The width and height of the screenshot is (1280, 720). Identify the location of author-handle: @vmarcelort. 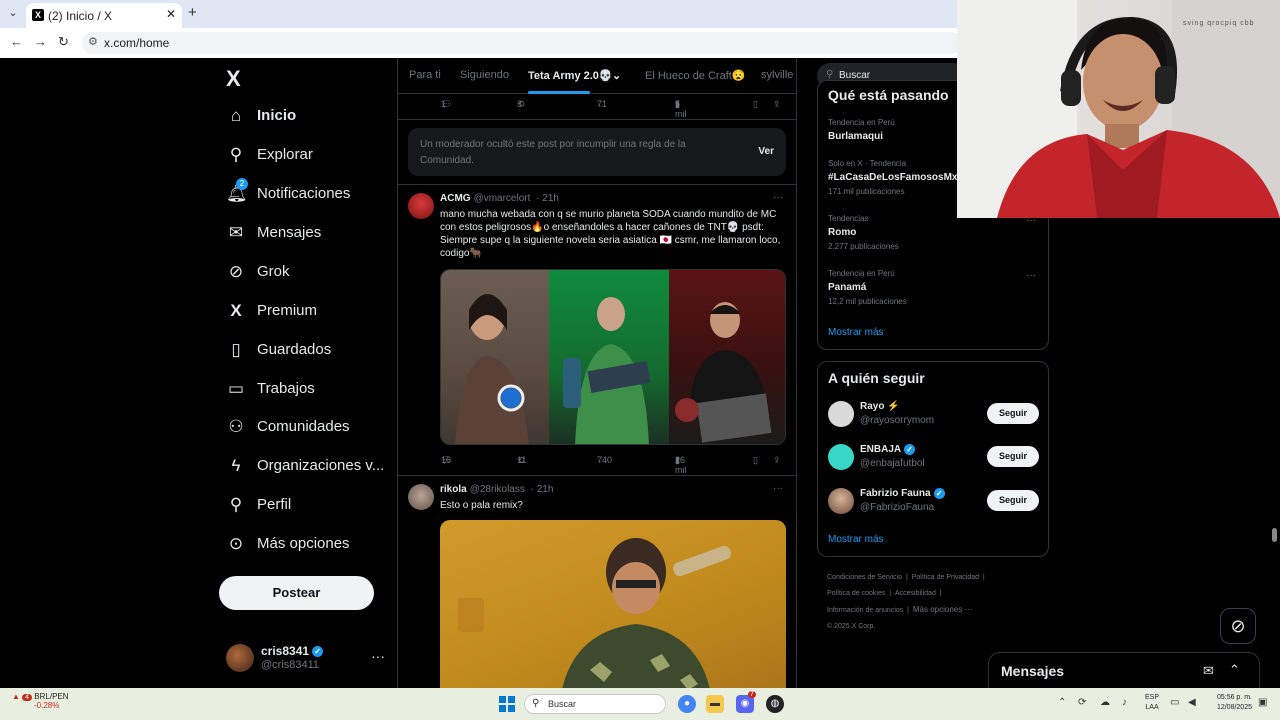
(502, 198).